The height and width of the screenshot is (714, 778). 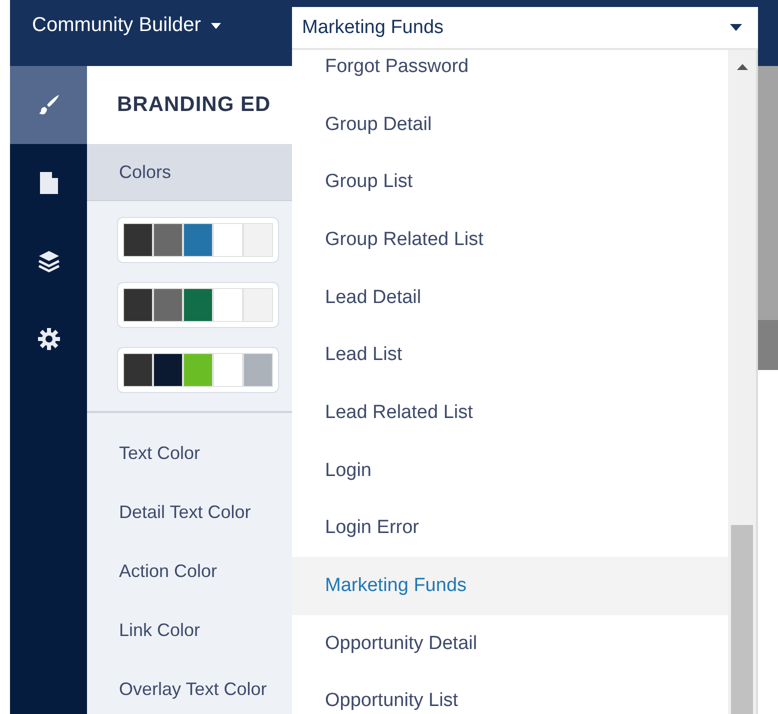 What do you see at coordinates (194, 105) in the screenshot?
I see `panel-title: BRANDING ED` at bounding box center [194, 105].